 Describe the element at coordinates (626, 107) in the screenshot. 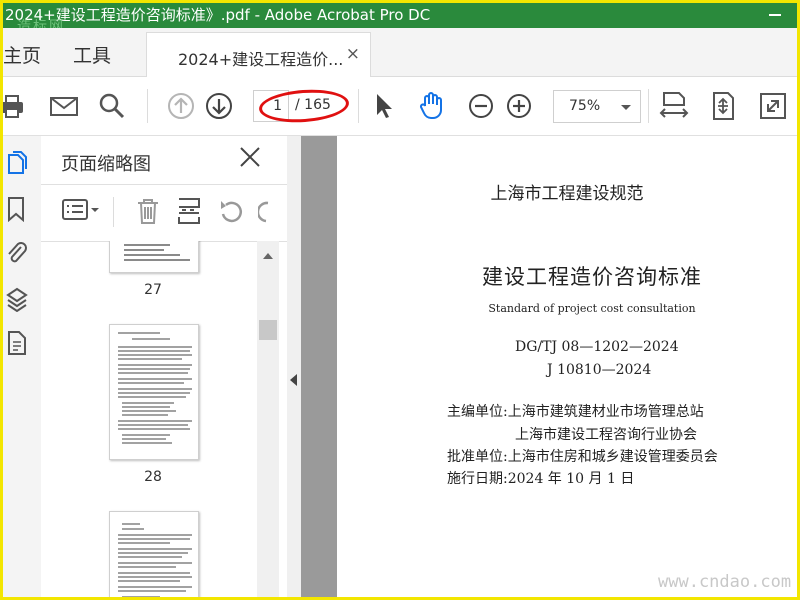

I see `chevron-down-icon` at that location.